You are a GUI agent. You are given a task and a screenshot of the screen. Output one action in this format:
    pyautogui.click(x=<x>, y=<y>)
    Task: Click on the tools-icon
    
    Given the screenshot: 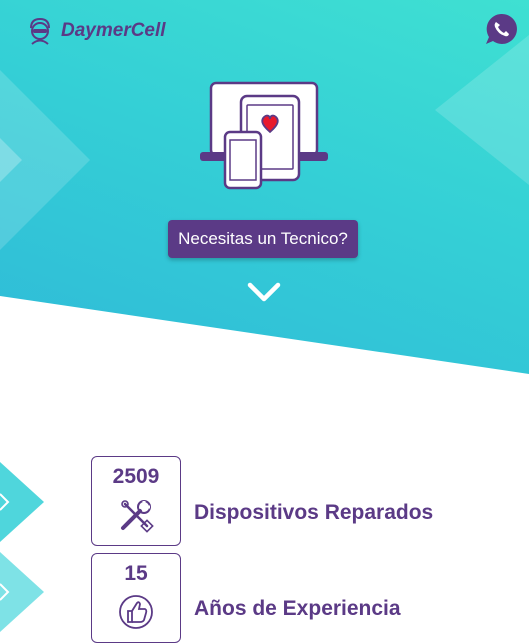 What is the action you would take?
    pyautogui.click(x=137, y=516)
    